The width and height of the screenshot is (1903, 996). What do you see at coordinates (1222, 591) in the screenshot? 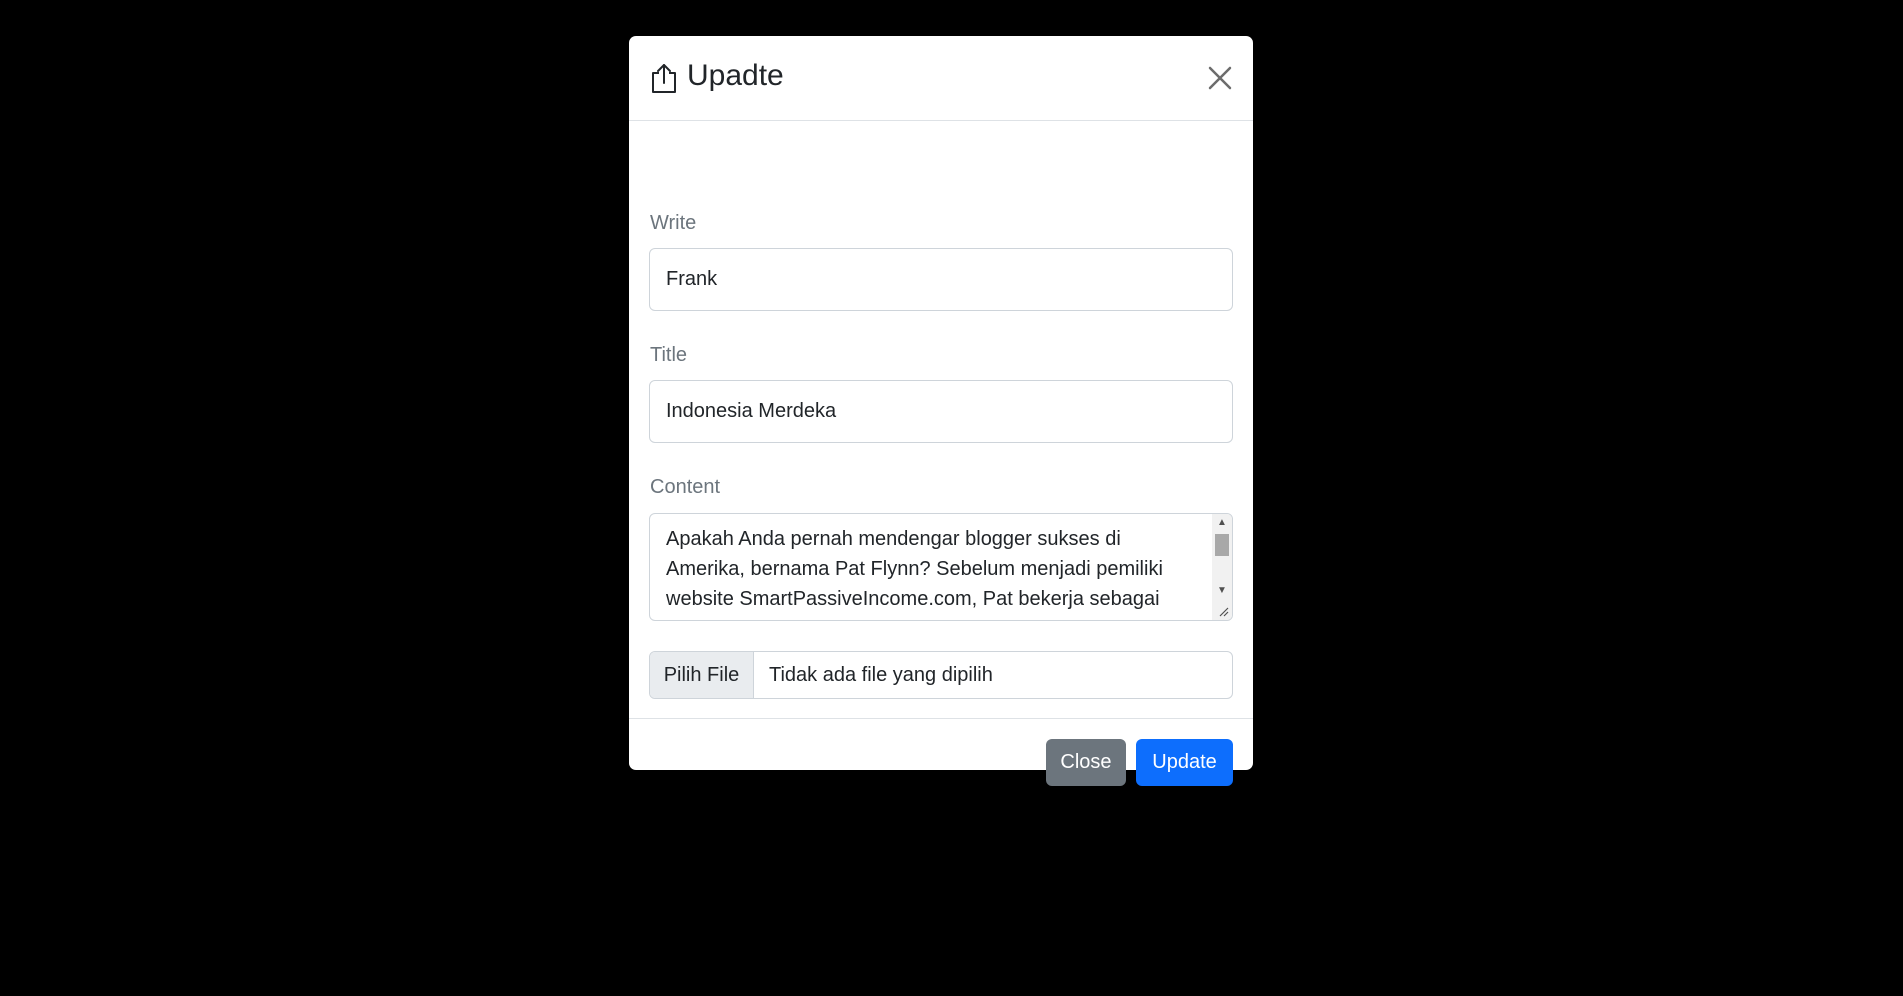
I see `scroll-down-arrow-icon: ▼` at bounding box center [1222, 591].